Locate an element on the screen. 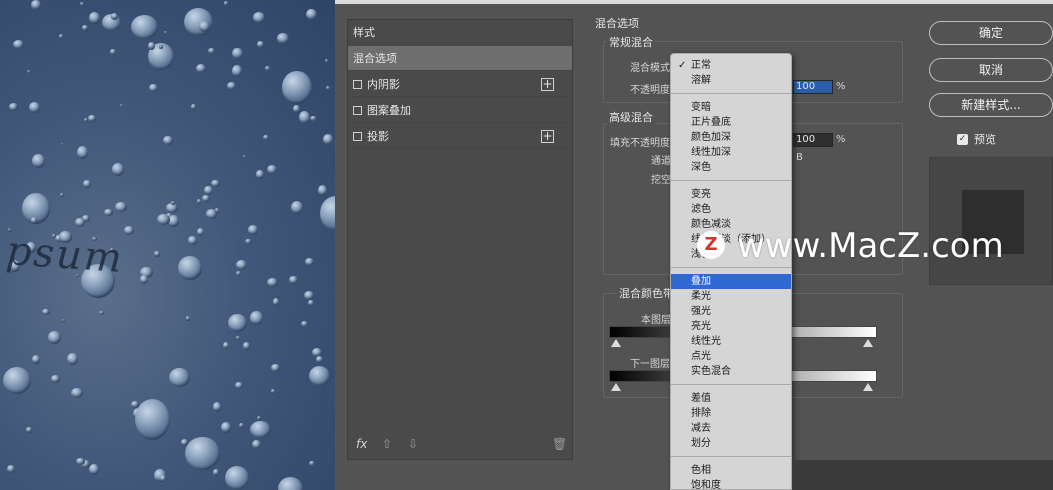 The height and width of the screenshot is (490, 1053). inner-shadow-checkbox is located at coordinates (357, 84).